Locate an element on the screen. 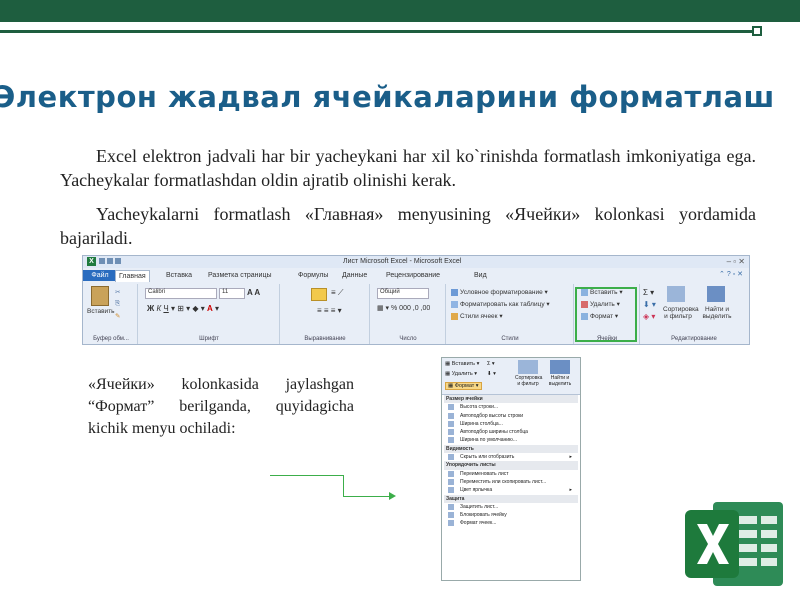  window-controls: – ▫ ✕ is located at coordinates (736, 261).